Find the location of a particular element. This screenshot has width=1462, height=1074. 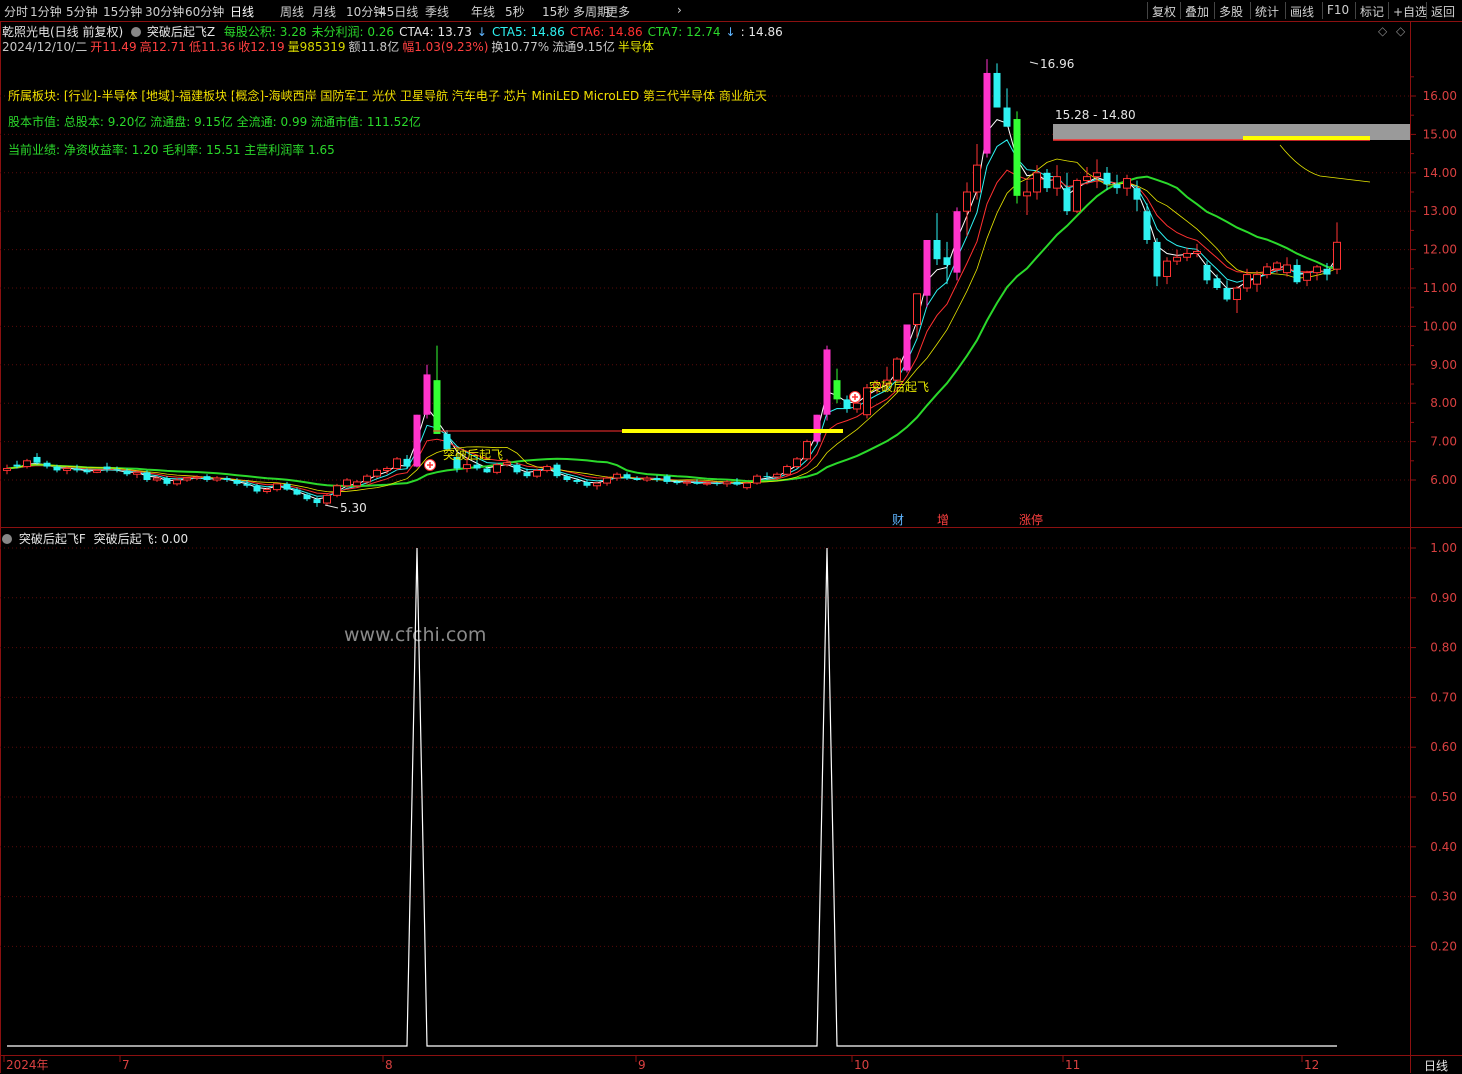

sub-axis-label: 0.50 is located at coordinates (1443, 797).